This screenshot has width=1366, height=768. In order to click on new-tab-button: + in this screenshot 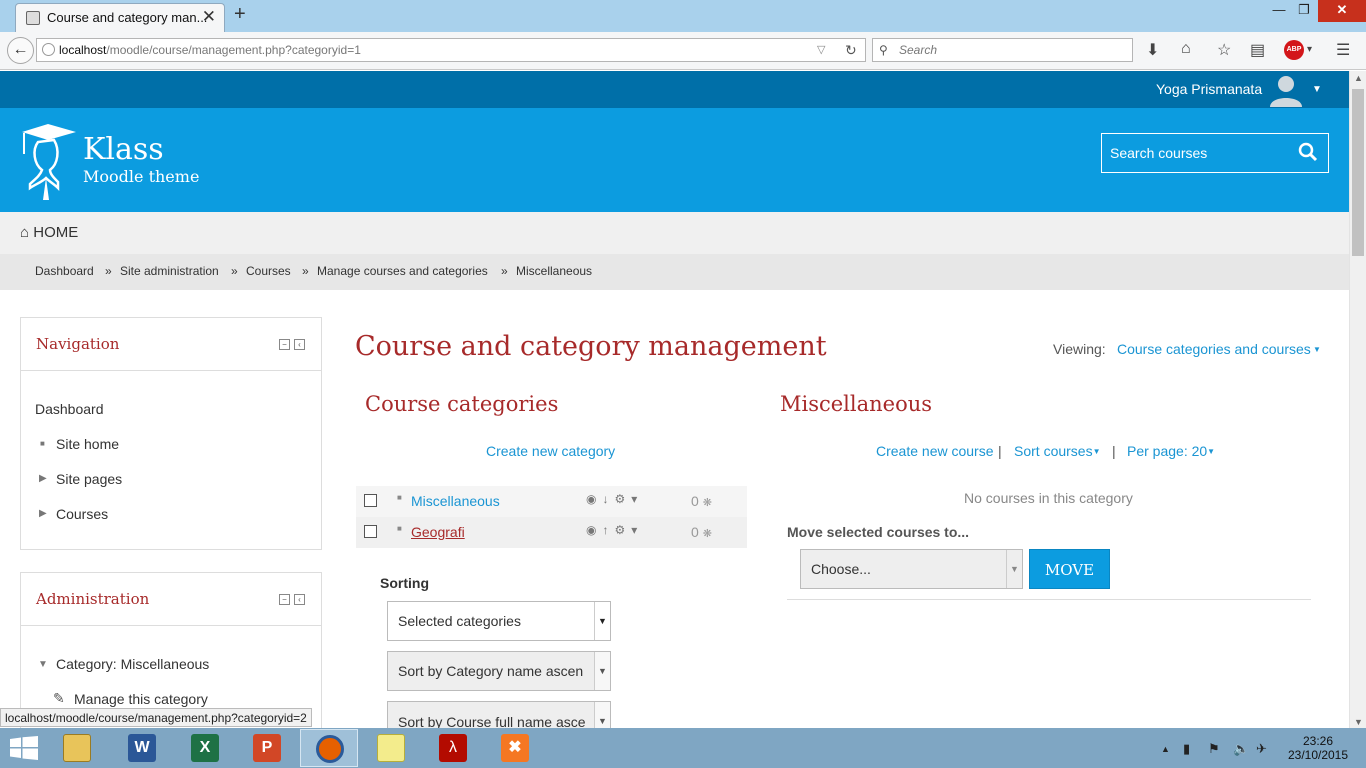, I will do `click(240, 14)`.